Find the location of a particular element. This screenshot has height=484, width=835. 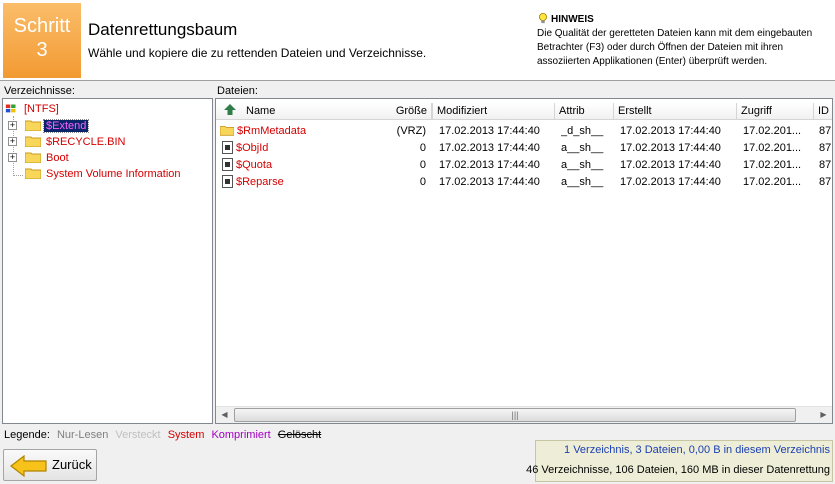

column-header-attrib: Attrib is located at coordinates (584, 111).